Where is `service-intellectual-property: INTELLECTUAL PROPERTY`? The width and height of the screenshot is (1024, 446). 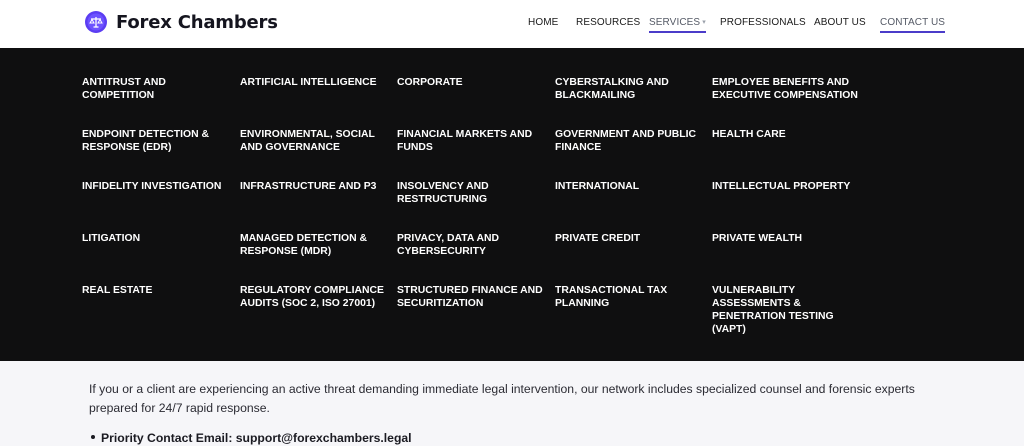 service-intellectual-property: INTELLECTUAL PROPERTY is located at coordinates (792, 186).